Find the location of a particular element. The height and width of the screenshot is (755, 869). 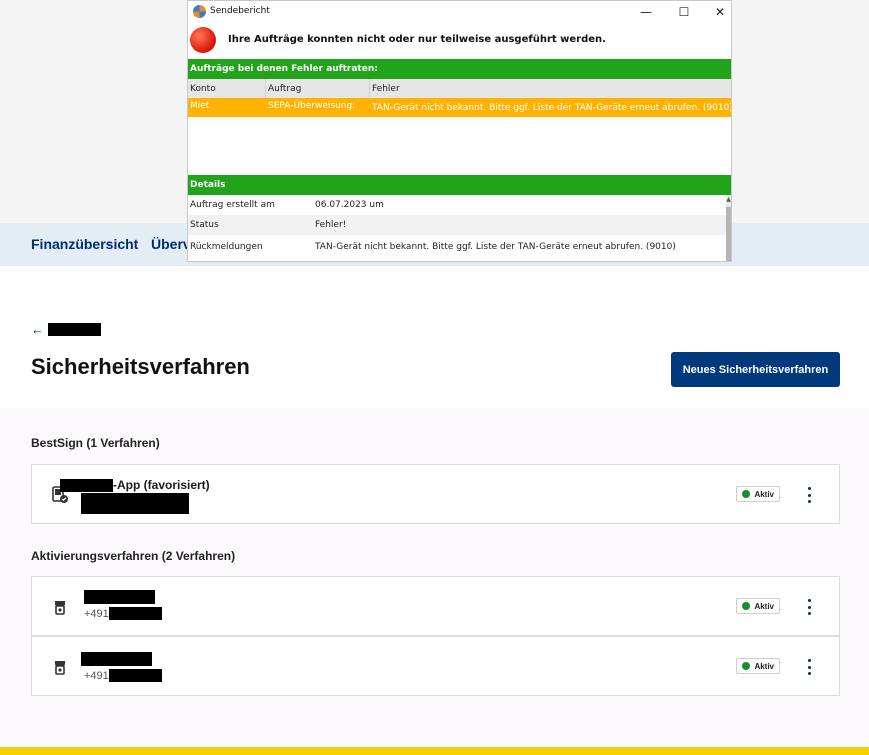

method-subtitle is located at coordinates (135, 503).